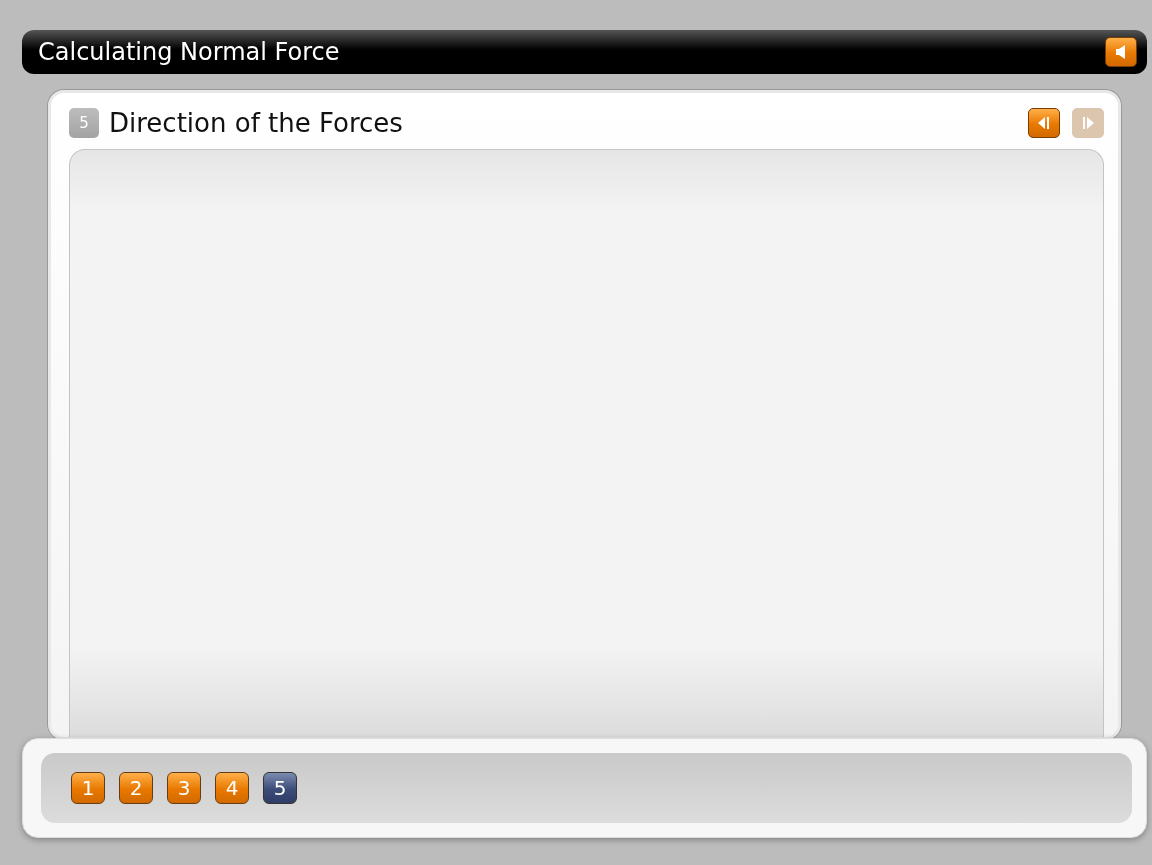 This screenshot has height=865, width=1152. What do you see at coordinates (136, 788) in the screenshot?
I see `page-button: 2` at bounding box center [136, 788].